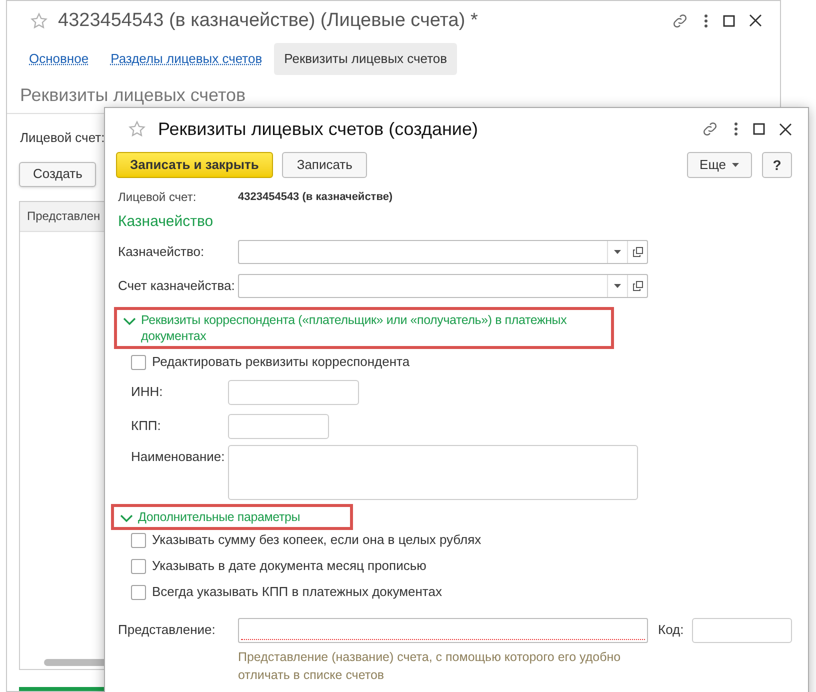  What do you see at coordinates (219, 517) in the screenshot?
I see `group-title: Дополнительные параметры` at bounding box center [219, 517].